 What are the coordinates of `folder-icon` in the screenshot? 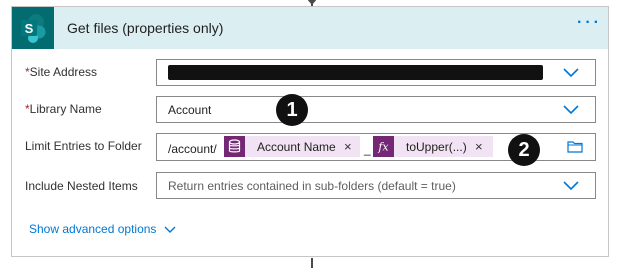 It's located at (575, 146).